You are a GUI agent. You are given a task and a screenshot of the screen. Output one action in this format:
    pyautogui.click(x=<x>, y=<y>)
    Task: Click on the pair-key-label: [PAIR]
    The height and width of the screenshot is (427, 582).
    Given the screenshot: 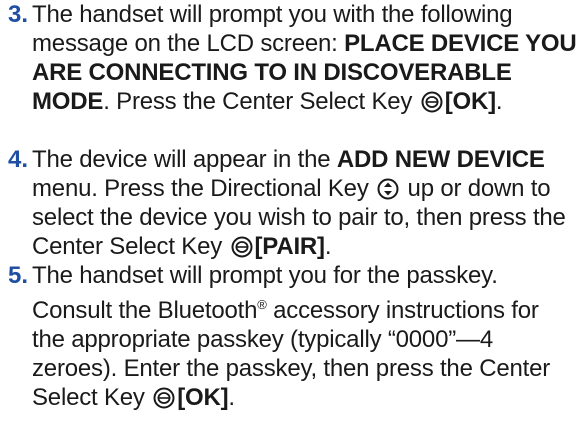 What is the action you would take?
    pyautogui.click(x=290, y=246)
    